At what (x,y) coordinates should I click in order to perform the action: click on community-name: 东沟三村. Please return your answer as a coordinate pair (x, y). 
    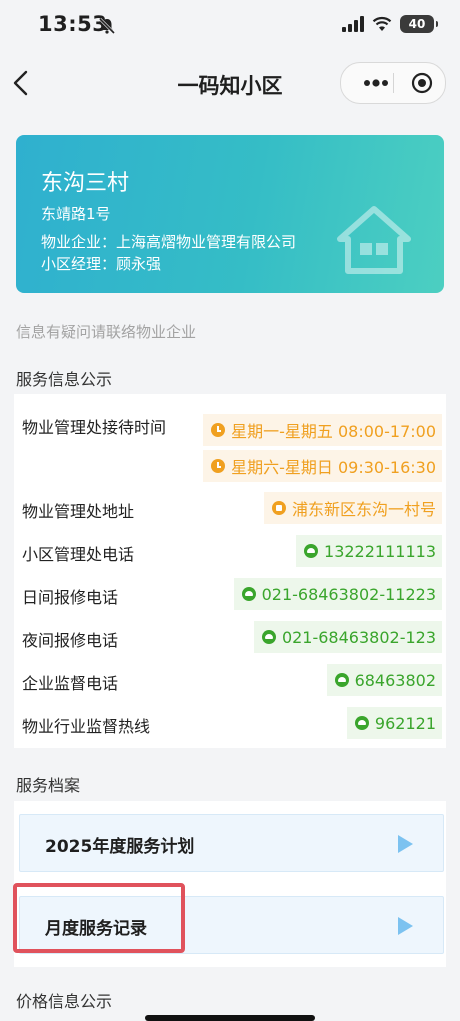
    Looking at the image, I should click on (85, 183).